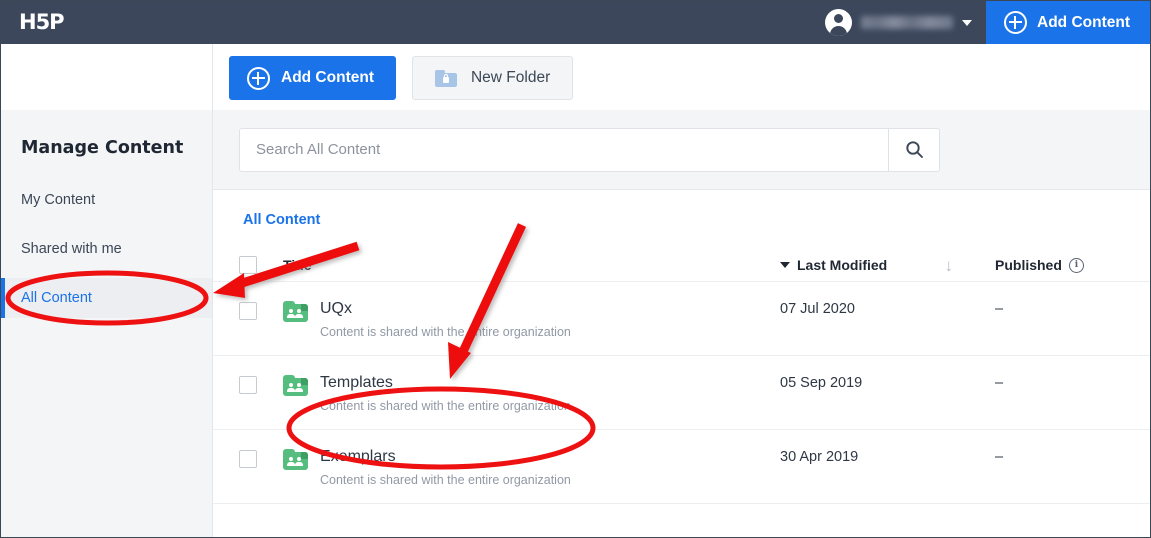 Image resolution: width=1151 pixels, height=538 pixels. I want to click on search-bar, so click(589, 149).